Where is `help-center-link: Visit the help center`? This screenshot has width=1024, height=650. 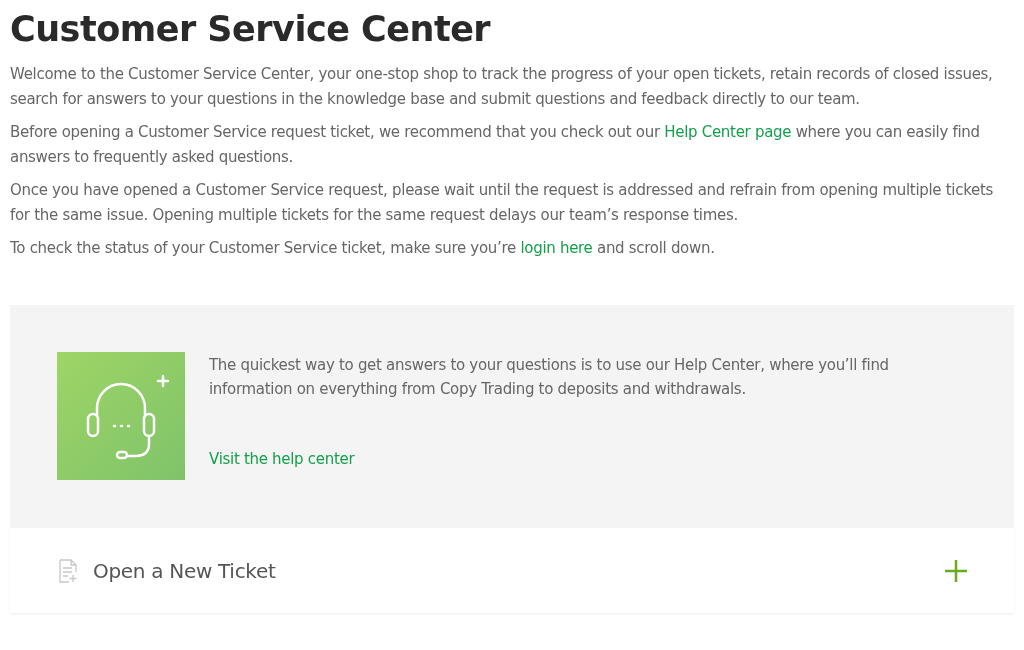 help-center-link: Visit the help center is located at coordinates (282, 459).